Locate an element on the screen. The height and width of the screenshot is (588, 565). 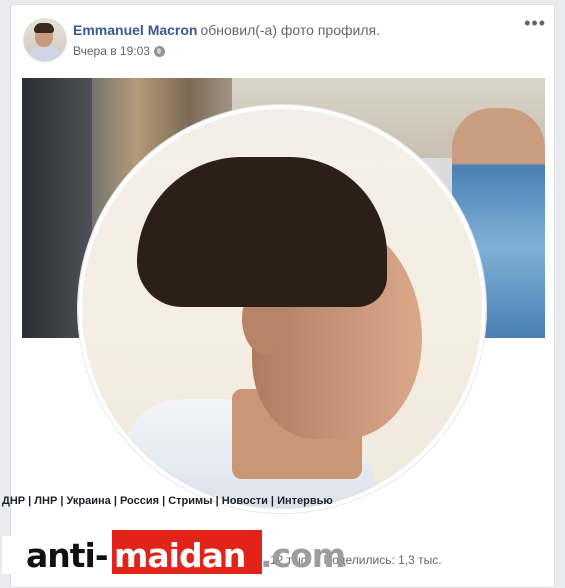
avatar is located at coordinates (45, 40).